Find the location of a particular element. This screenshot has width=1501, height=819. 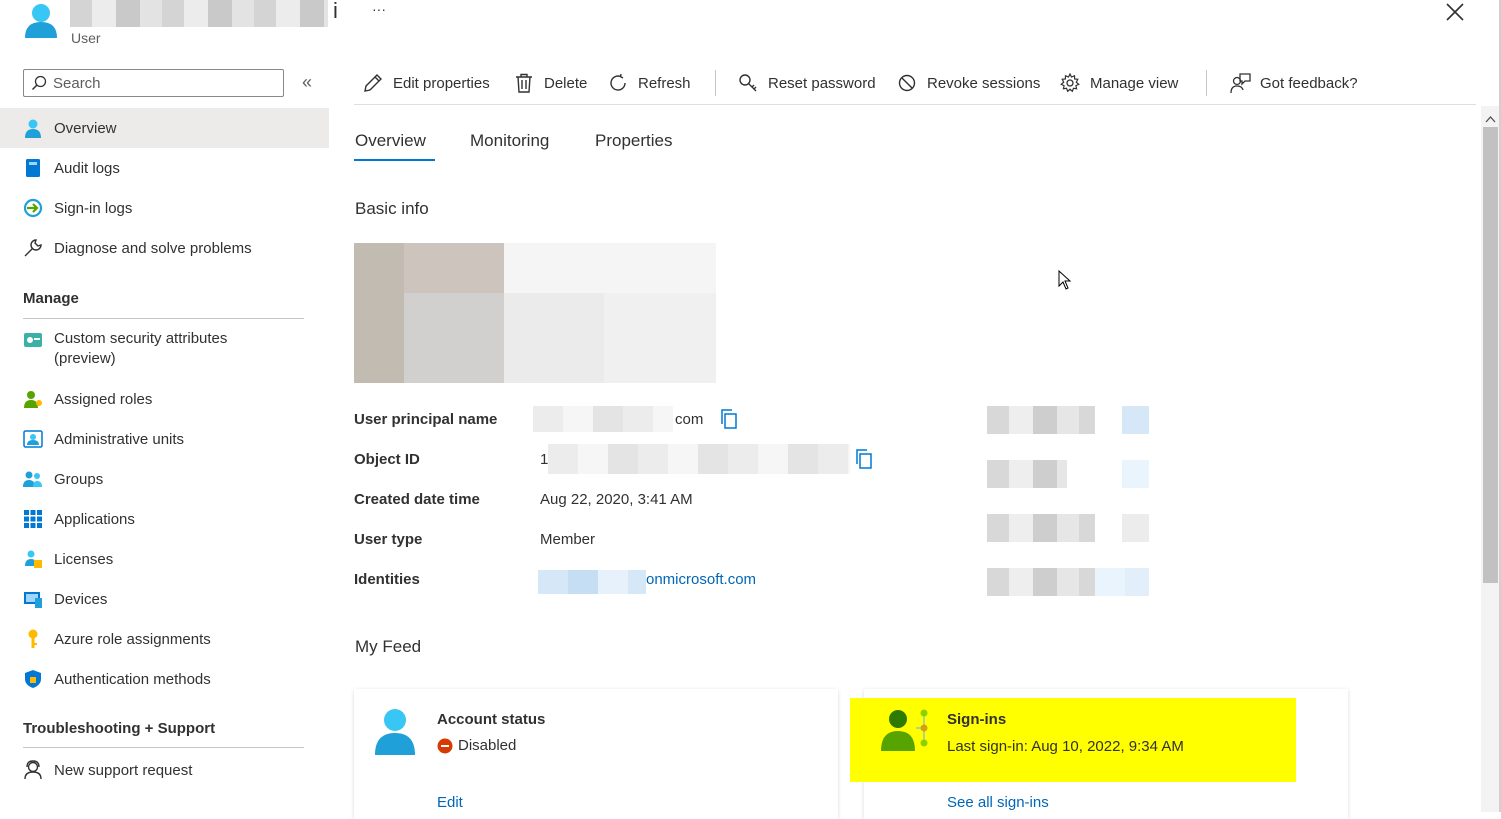

nav-administrative-units: Administrative units is located at coordinates (164, 439).